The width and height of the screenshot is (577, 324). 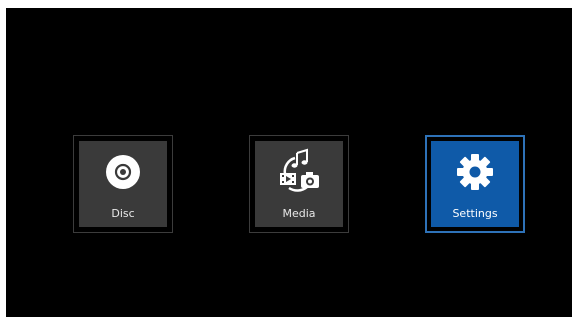 I want to click on settings-tile-body: Settings, so click(x=475, y=184).